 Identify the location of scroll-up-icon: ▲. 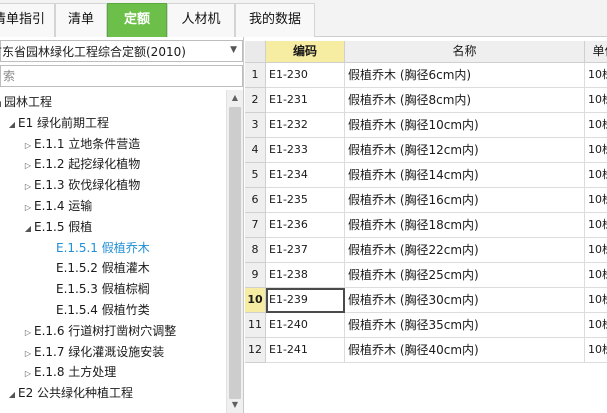
(235, 98).